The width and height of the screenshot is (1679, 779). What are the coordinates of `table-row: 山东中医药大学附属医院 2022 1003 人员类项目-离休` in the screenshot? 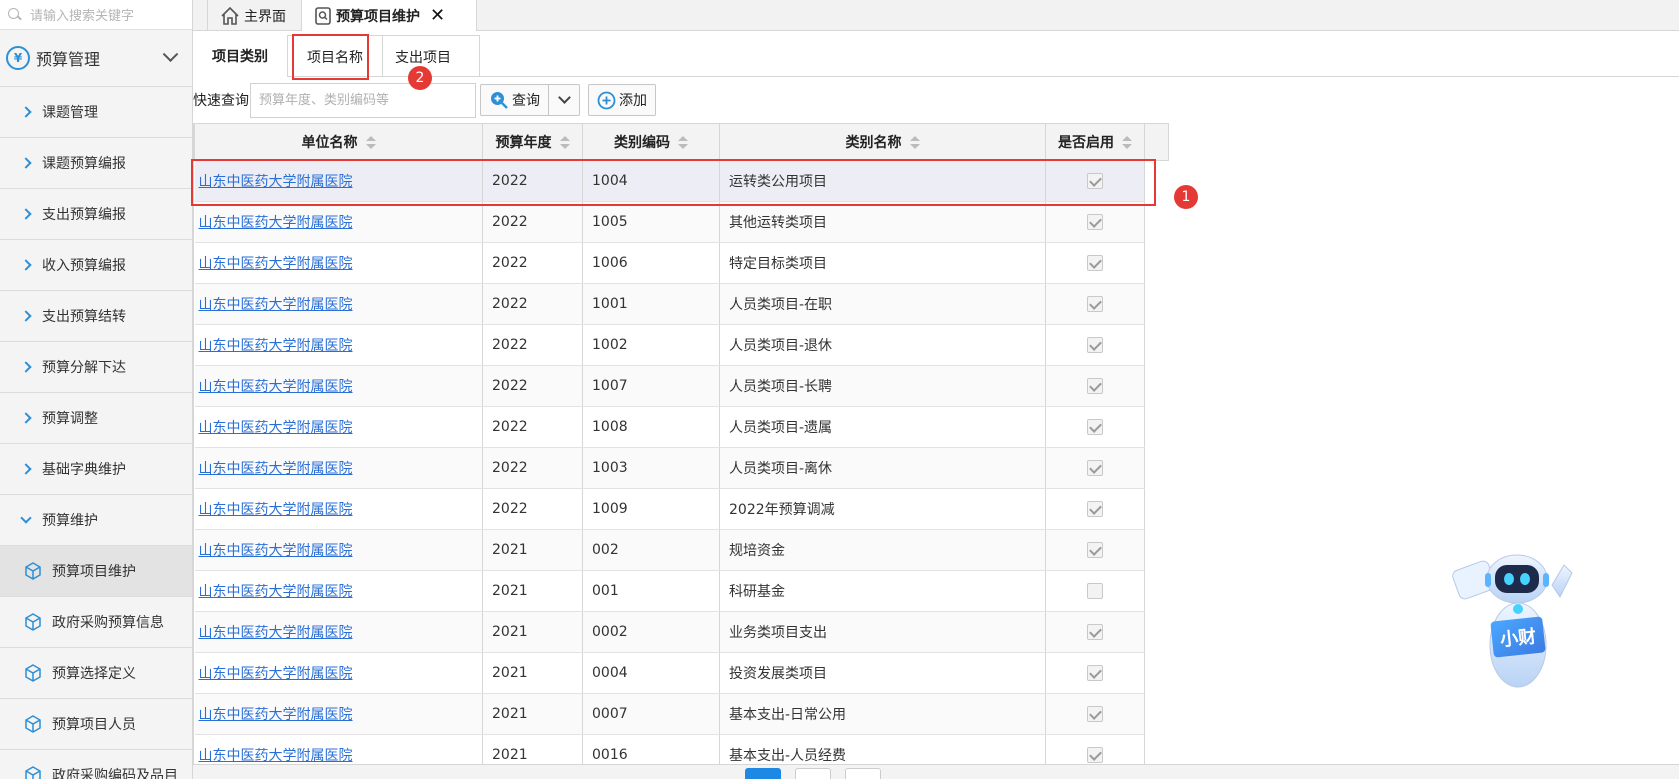 It's located at (681, 468).